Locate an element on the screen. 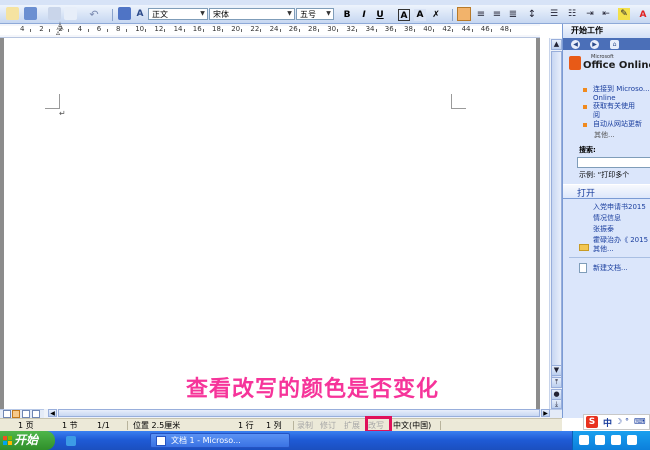  recent-file-1: 入党申请书2015 is located at coordinates (619, 207).